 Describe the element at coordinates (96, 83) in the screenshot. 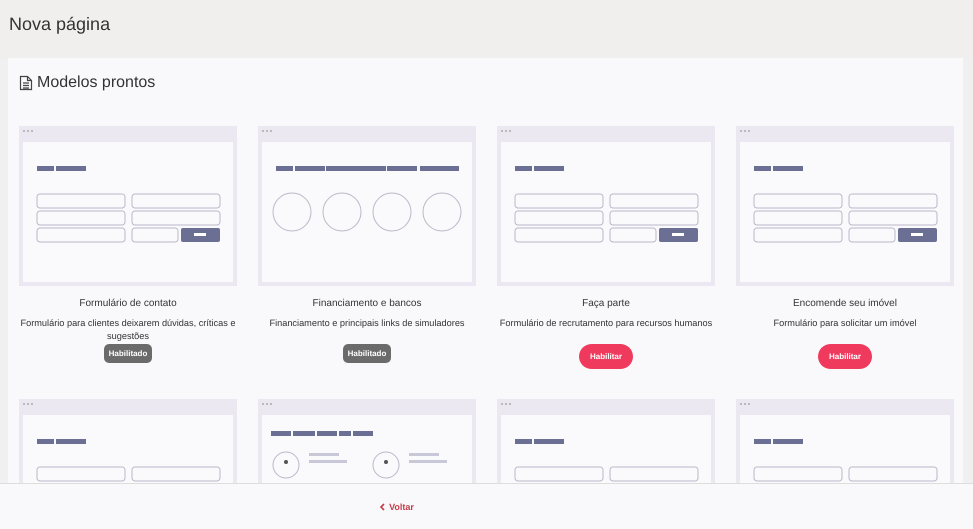

I see `section-title: Modelos prontos` at that location.